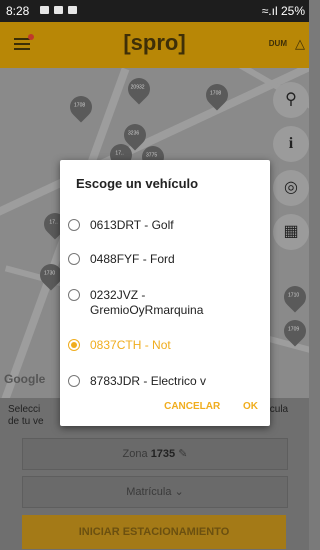  What do you see at coordinates (291, 100) in the screenshot?
I see `search-icon: ⚲` at bounding box center [291, 100].